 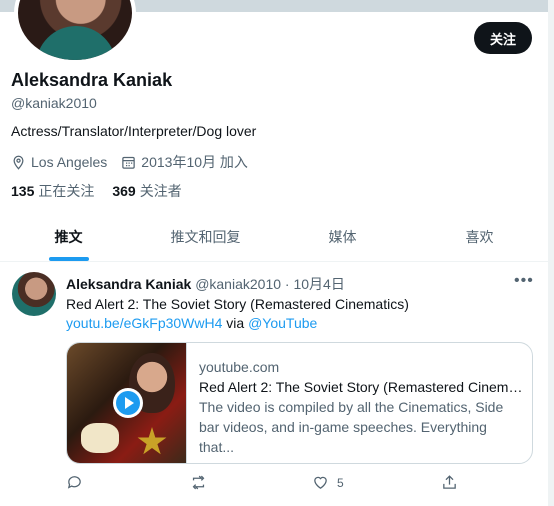 I want to click on calendar-icon, so click(x=129, y=162).